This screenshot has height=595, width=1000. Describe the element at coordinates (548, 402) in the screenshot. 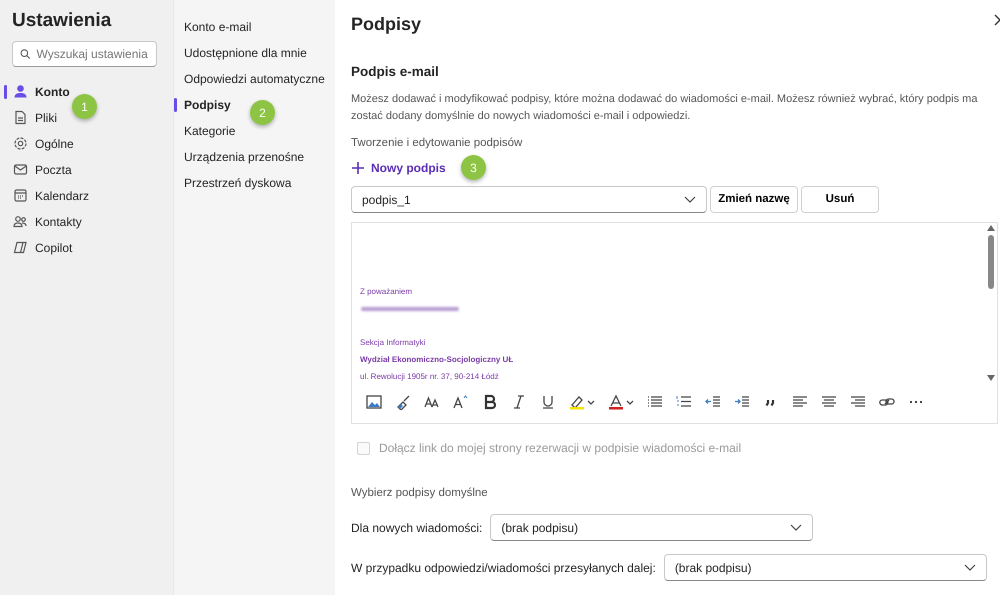

I see `underline-icon` at that location.